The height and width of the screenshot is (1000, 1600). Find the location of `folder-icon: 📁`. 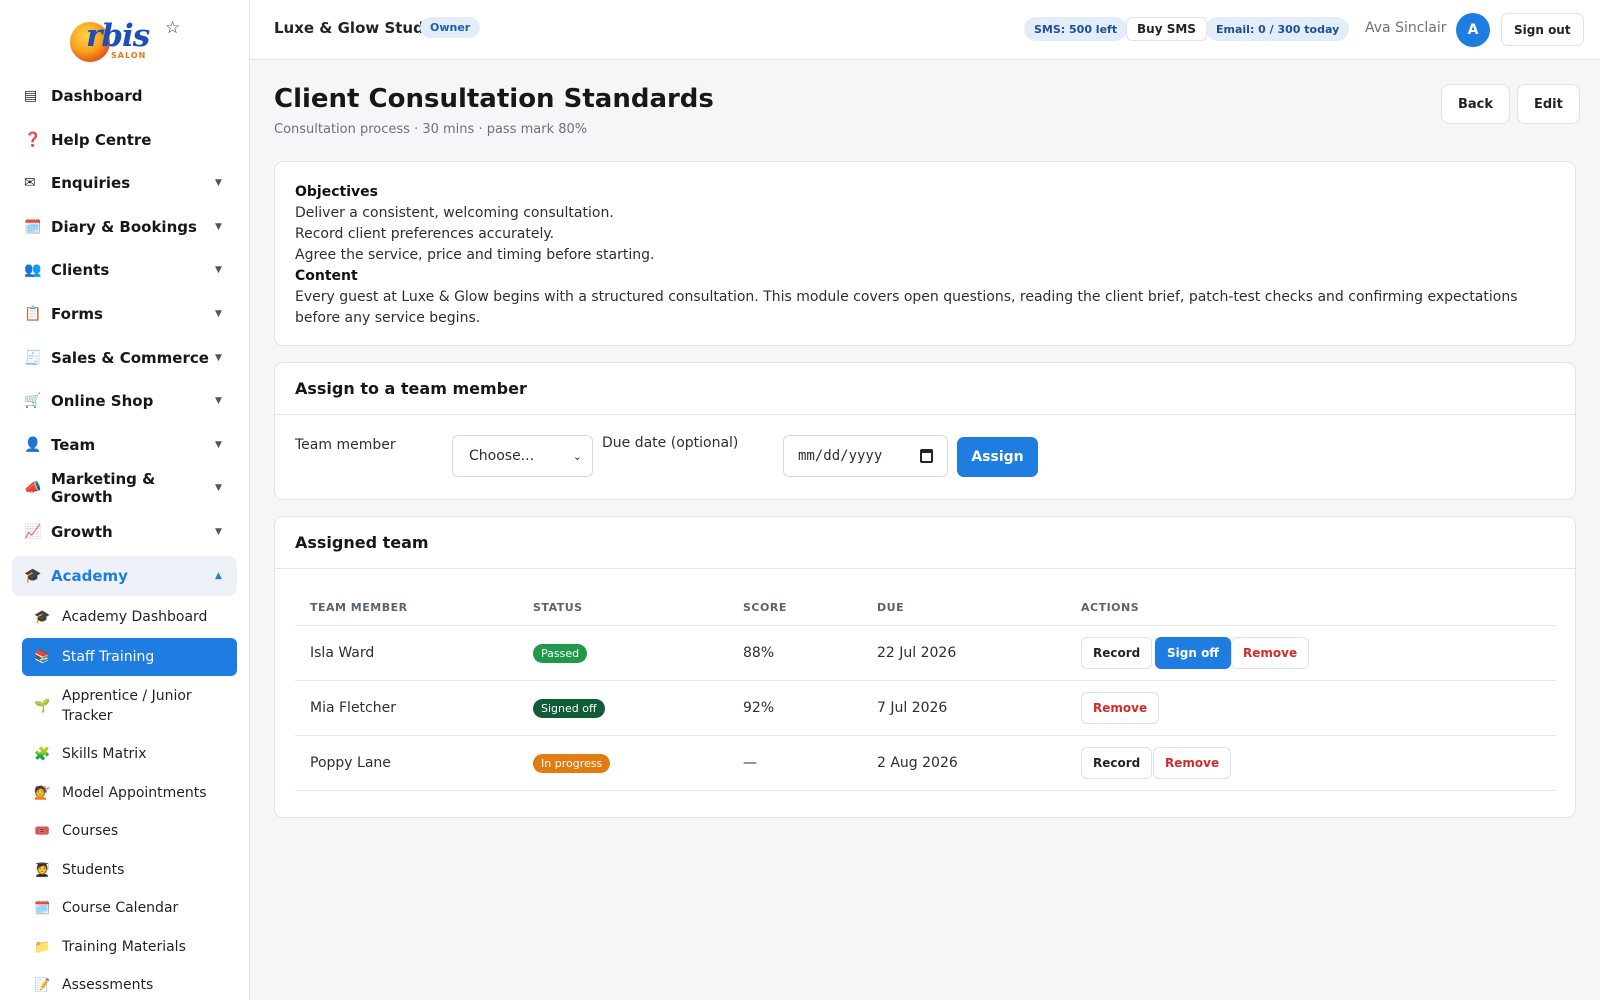

folder-icon: 📁 is located at coordinates (42, 947).